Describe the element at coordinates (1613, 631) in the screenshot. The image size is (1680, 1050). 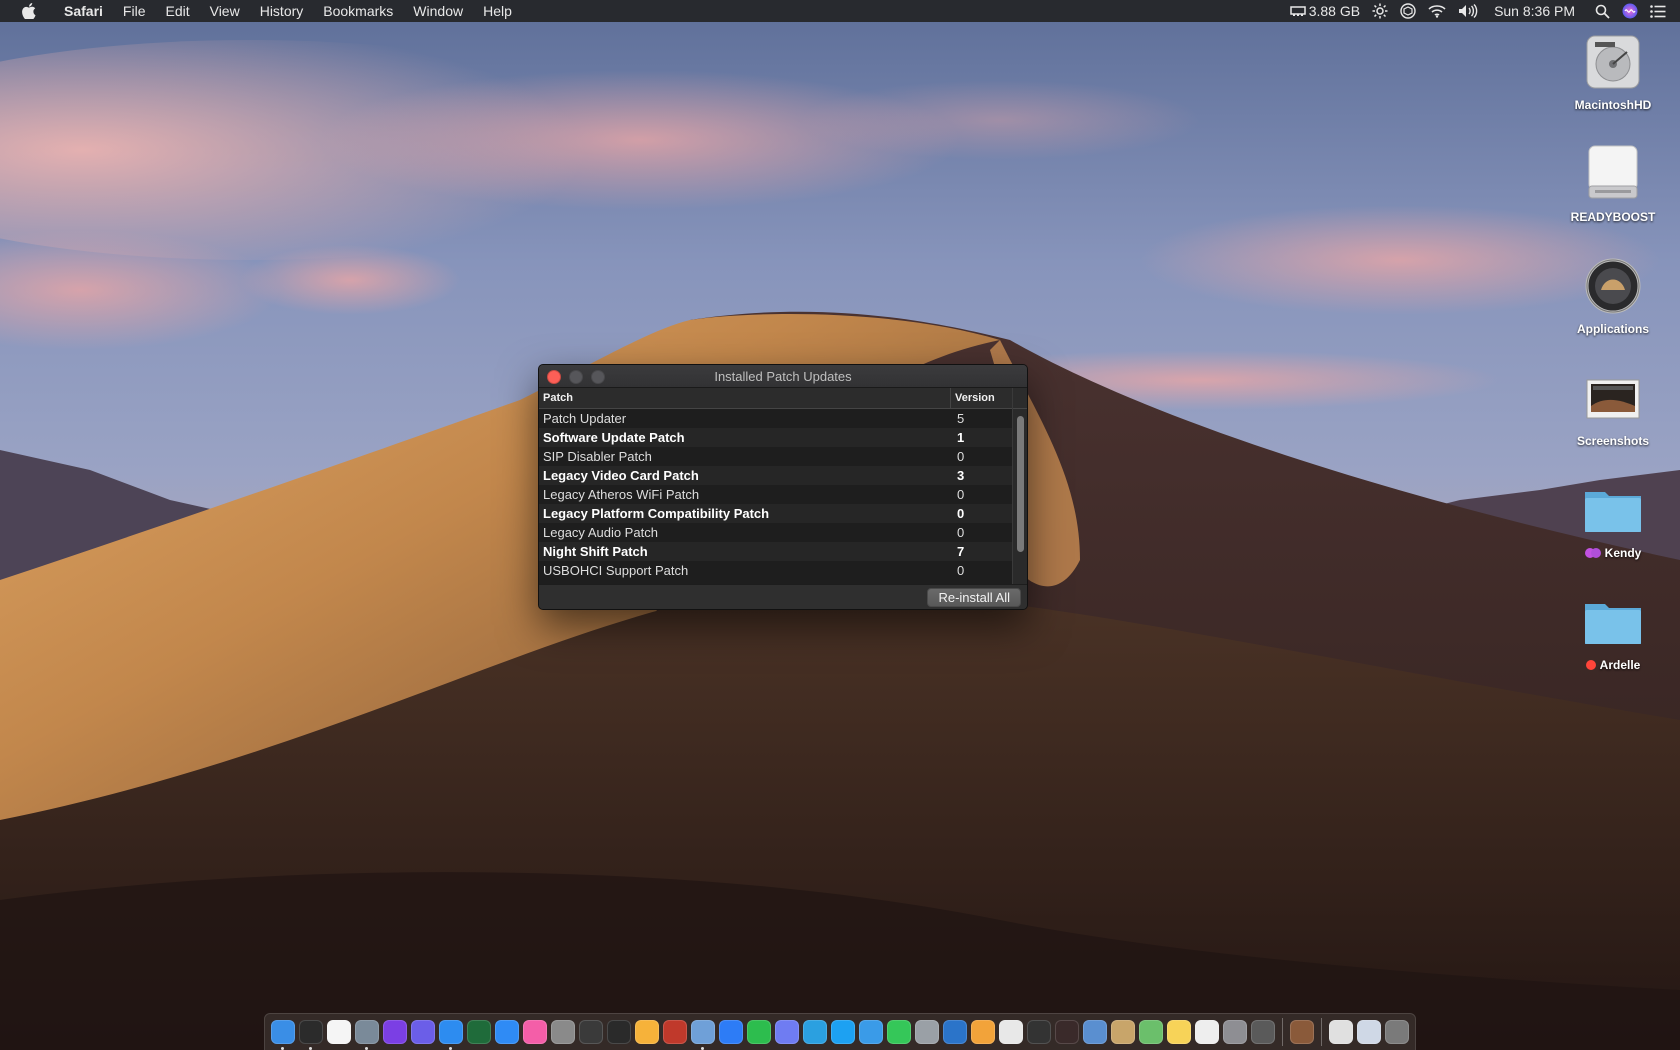
I see `desktop-icon-ardelle: Ardelle` at that location.